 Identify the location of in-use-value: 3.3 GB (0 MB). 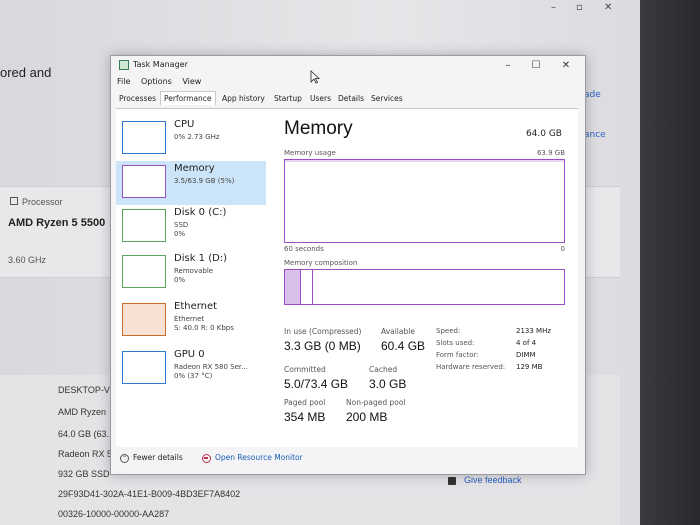
(322, 346).